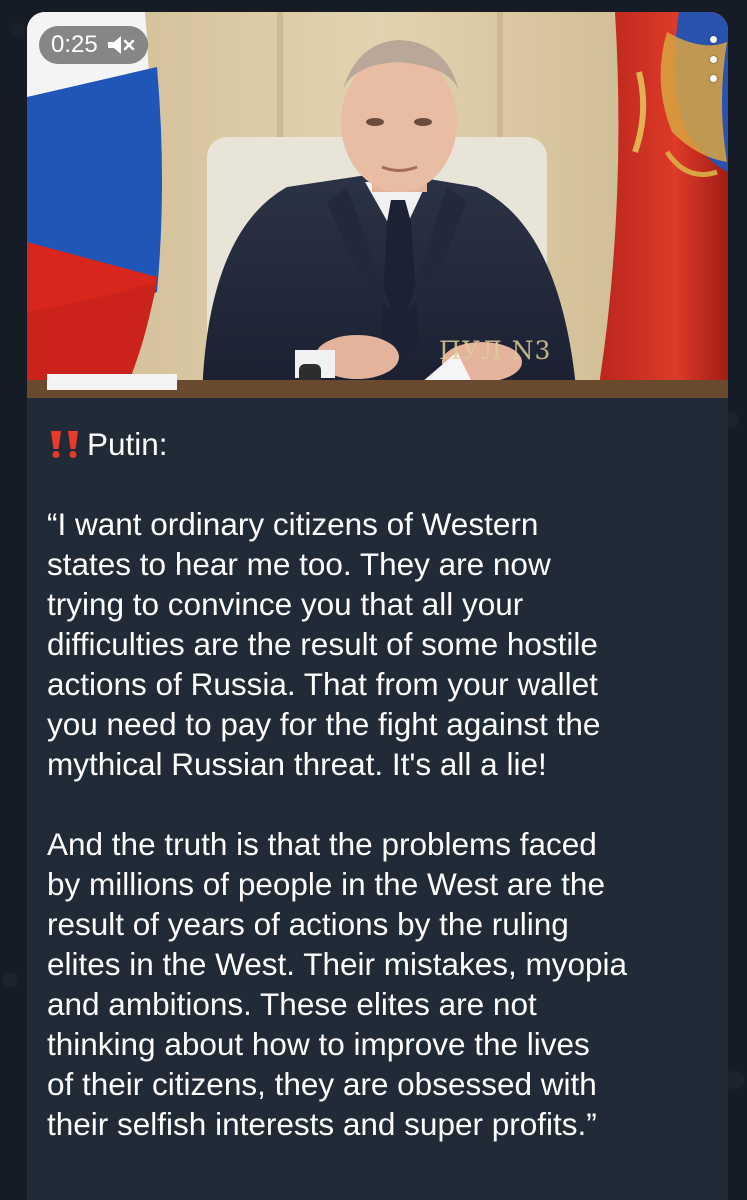 This screenshot has height=1200, width=747. I want to click on double-exclamation-icon, so click(65, 444).